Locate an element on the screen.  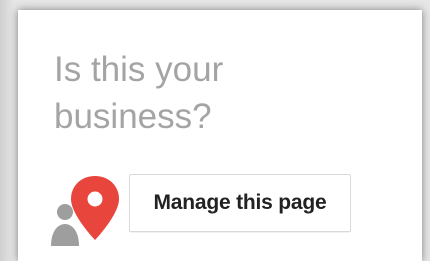
person-head is located at coordinates (65, 212).